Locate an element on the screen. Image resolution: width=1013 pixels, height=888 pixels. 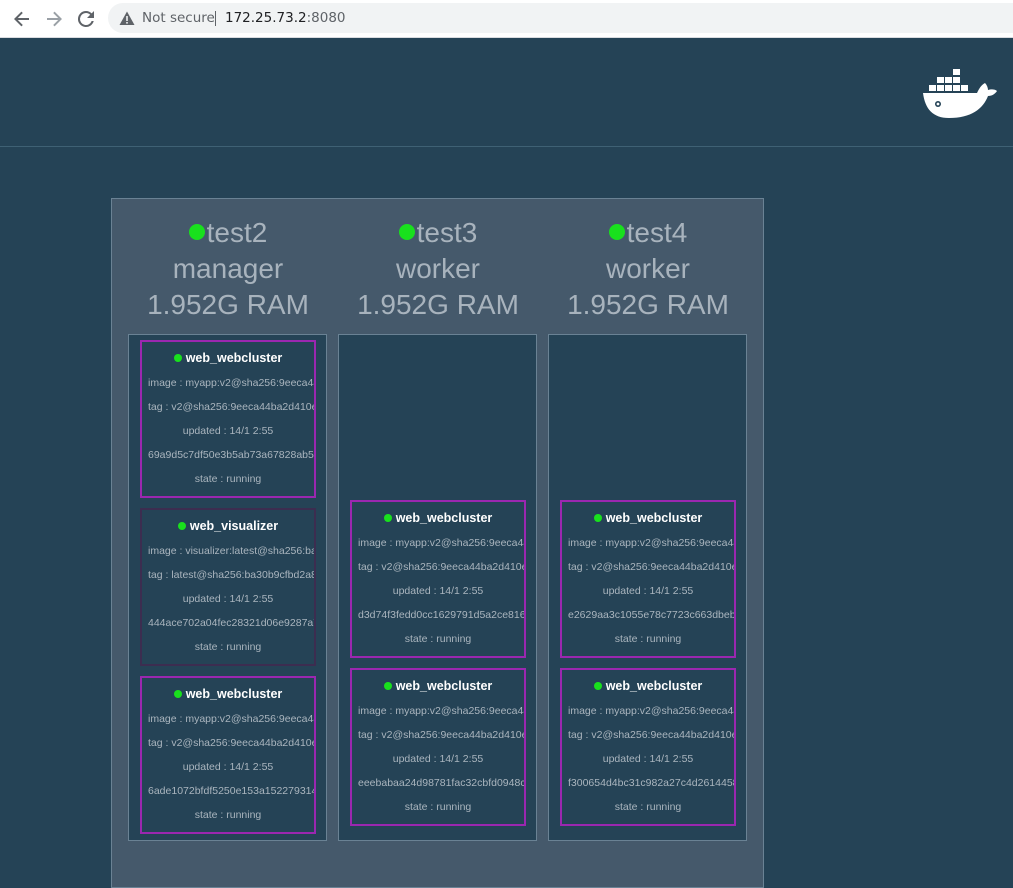
back-button is located at coordinates (22, 19).